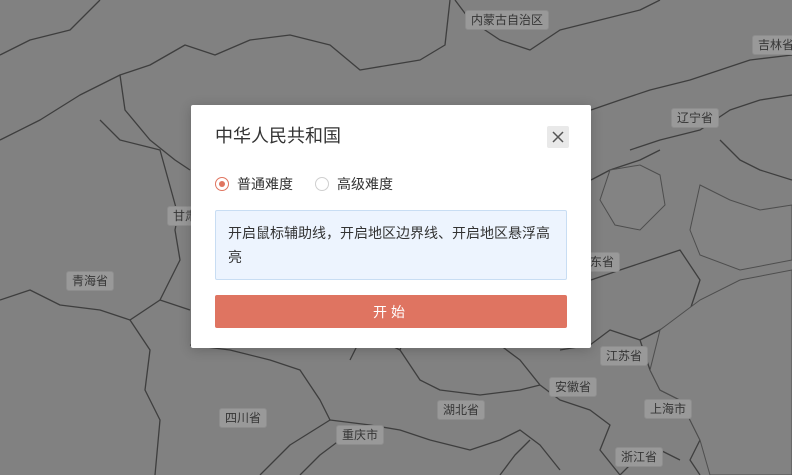  I want to click on radio-unchecked-icon, so click(322, 184).